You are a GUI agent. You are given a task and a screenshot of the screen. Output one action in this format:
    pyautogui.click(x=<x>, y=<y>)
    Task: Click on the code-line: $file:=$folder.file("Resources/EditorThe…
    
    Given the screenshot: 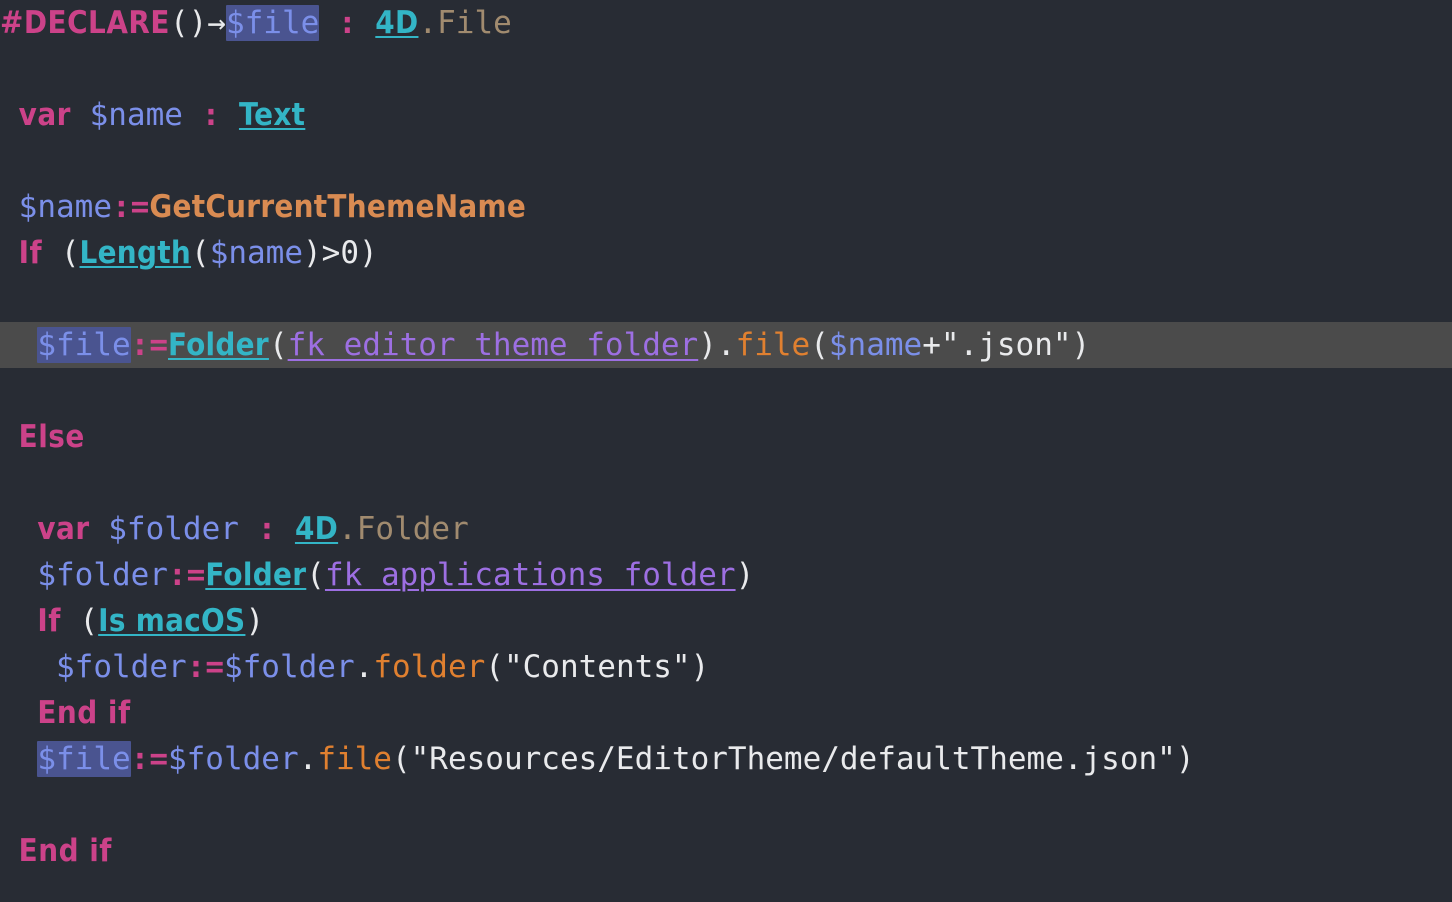 What is the action you would take?
    pyautogui.click(x=726, y=759)
    